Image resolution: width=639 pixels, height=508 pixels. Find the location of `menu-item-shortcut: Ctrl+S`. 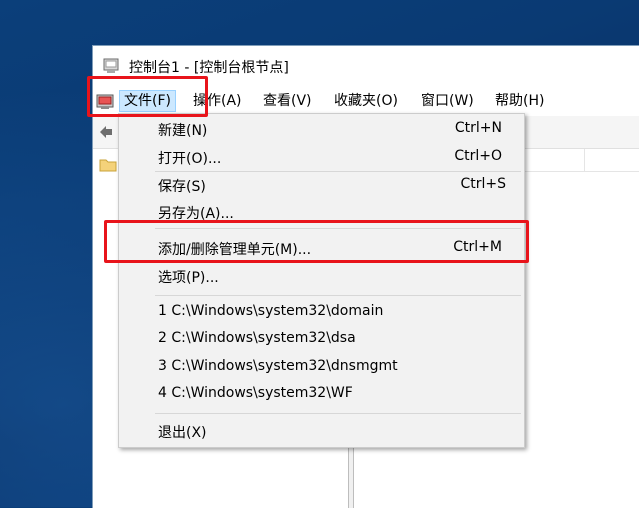

menu-item-shortcut: Ctrl+S is located at coordinates (483, 184).